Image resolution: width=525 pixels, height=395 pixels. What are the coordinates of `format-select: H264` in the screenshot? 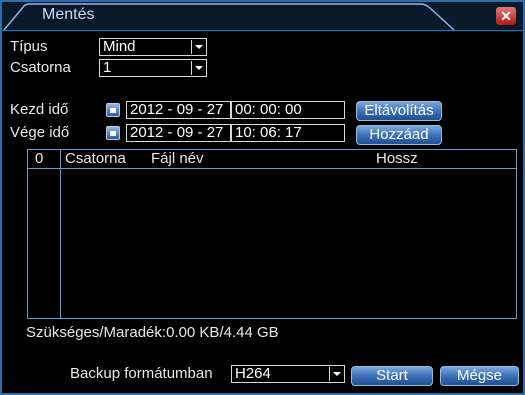 It's located at (288, 374).